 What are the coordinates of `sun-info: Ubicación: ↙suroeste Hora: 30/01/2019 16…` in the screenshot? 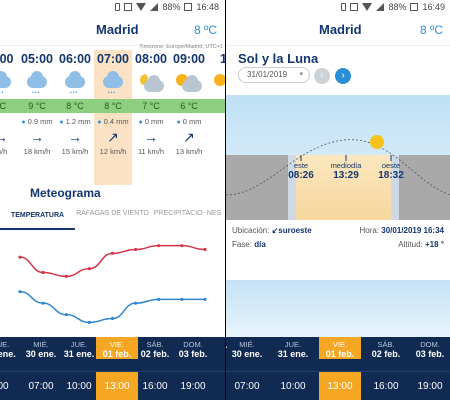 It's located at (339, 240).